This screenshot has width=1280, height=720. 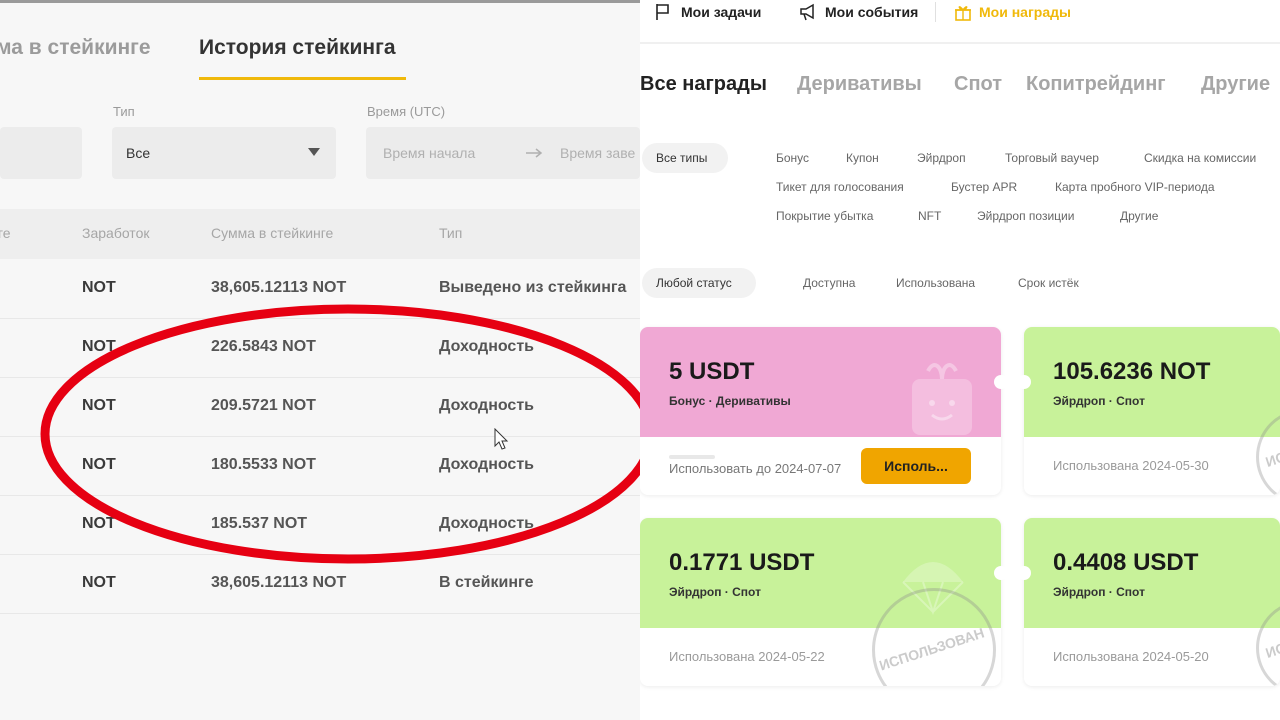 I want to click on gift-icon, so click(x=963, y=13).